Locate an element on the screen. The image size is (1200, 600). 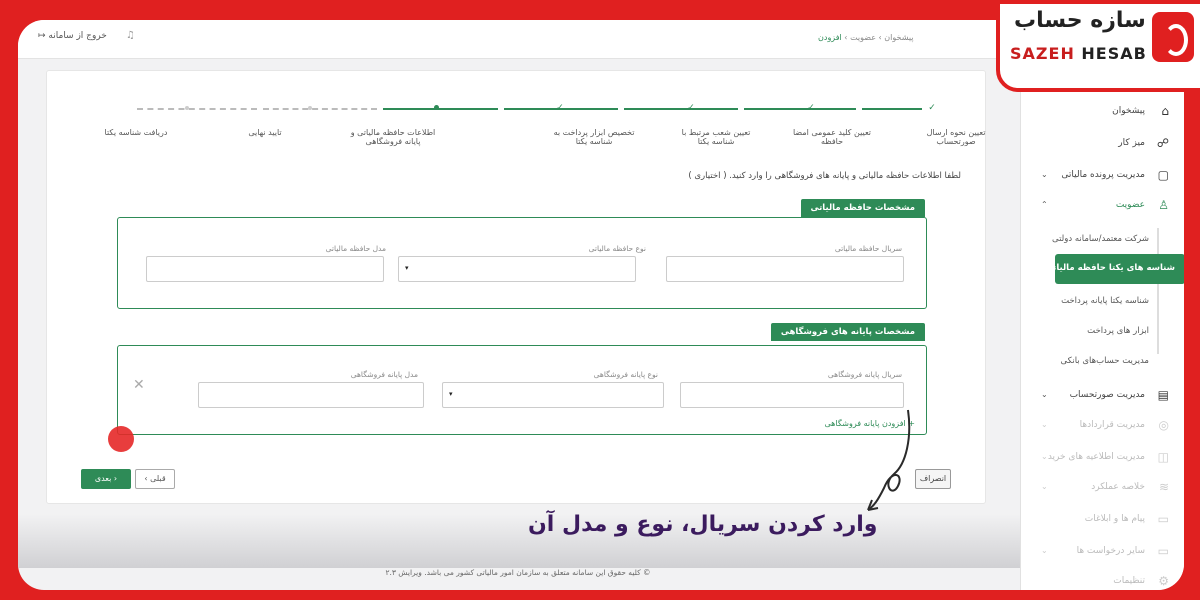
wizard-stepper: ✓ ✓ ✓ ✓ is located at coordinates (527, 109).